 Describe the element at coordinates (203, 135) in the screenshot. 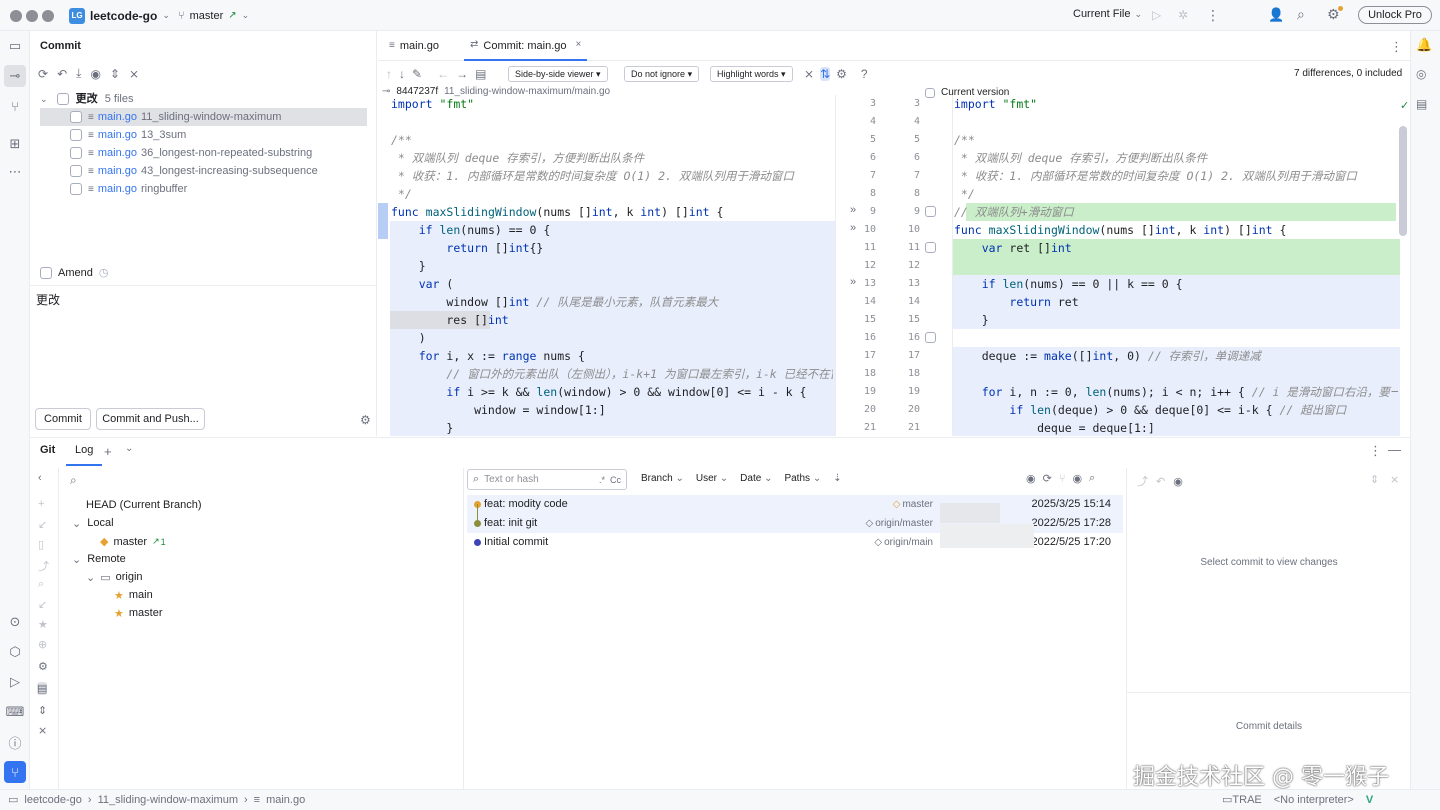

I see `changed-file-row: ≡ main.go 13_3sum` at that location.